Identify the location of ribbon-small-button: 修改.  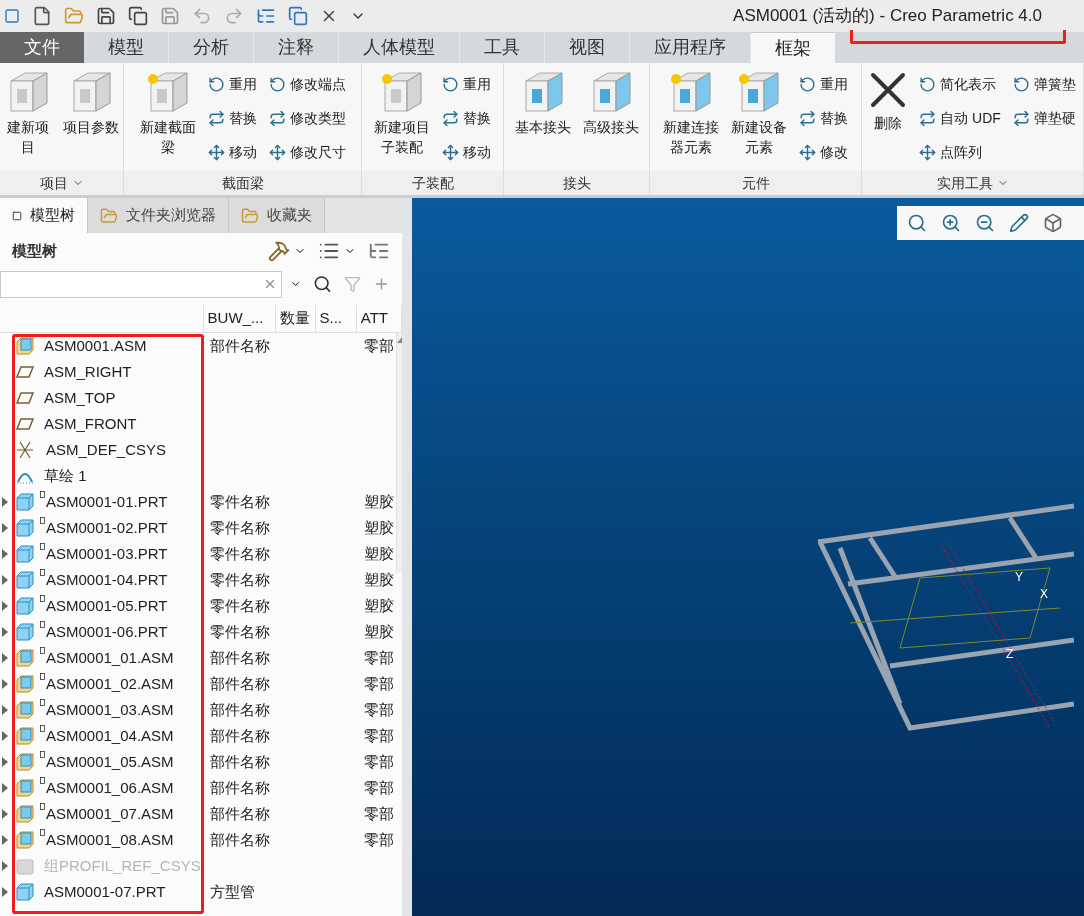
(823, 152).